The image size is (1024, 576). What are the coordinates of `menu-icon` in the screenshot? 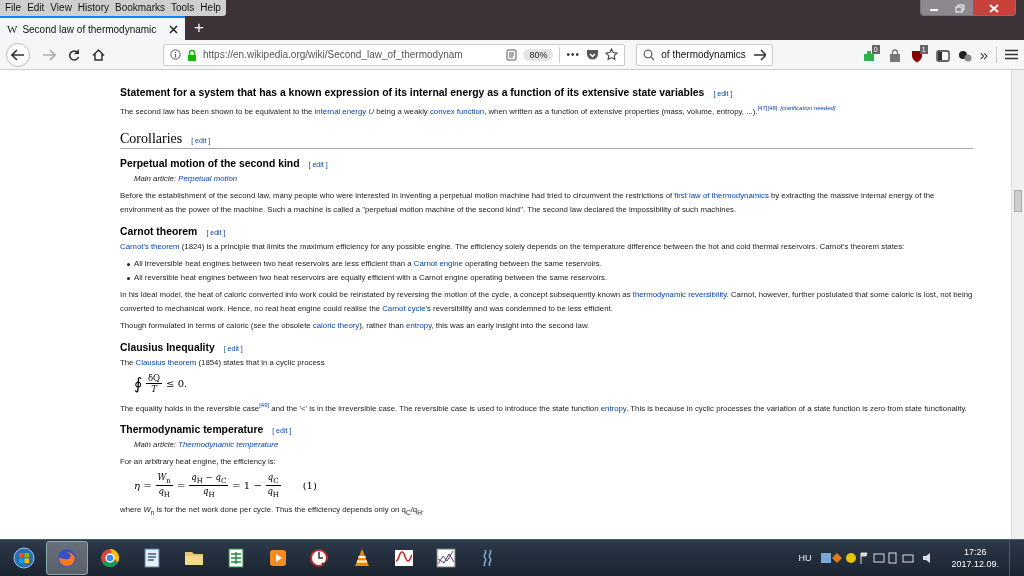 It's located at (1011, 54).